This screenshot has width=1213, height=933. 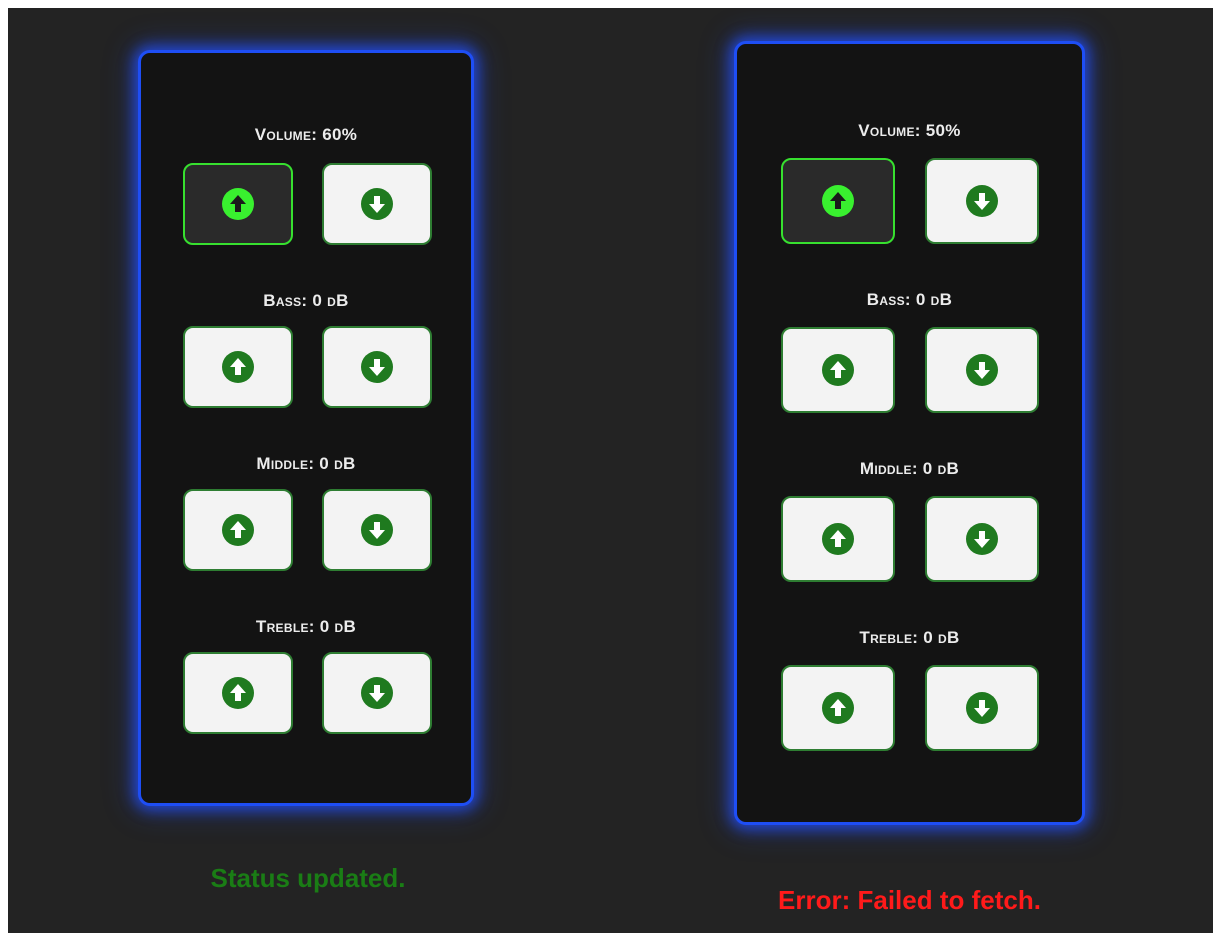 What do you see at coordinates (306, 134) in the screenshot?
I see `volume-label: Volume: 60%` at bounding box center [306, 134].